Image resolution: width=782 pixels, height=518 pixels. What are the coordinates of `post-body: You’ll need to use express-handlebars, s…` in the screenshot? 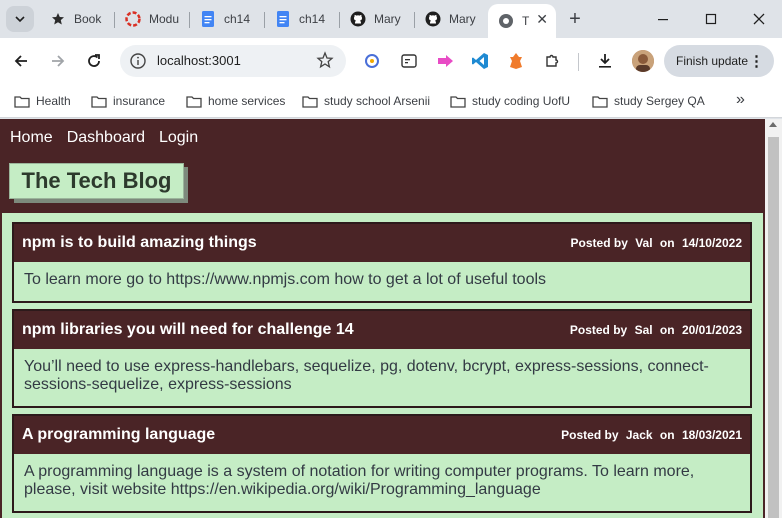 It's located at (366, 375).